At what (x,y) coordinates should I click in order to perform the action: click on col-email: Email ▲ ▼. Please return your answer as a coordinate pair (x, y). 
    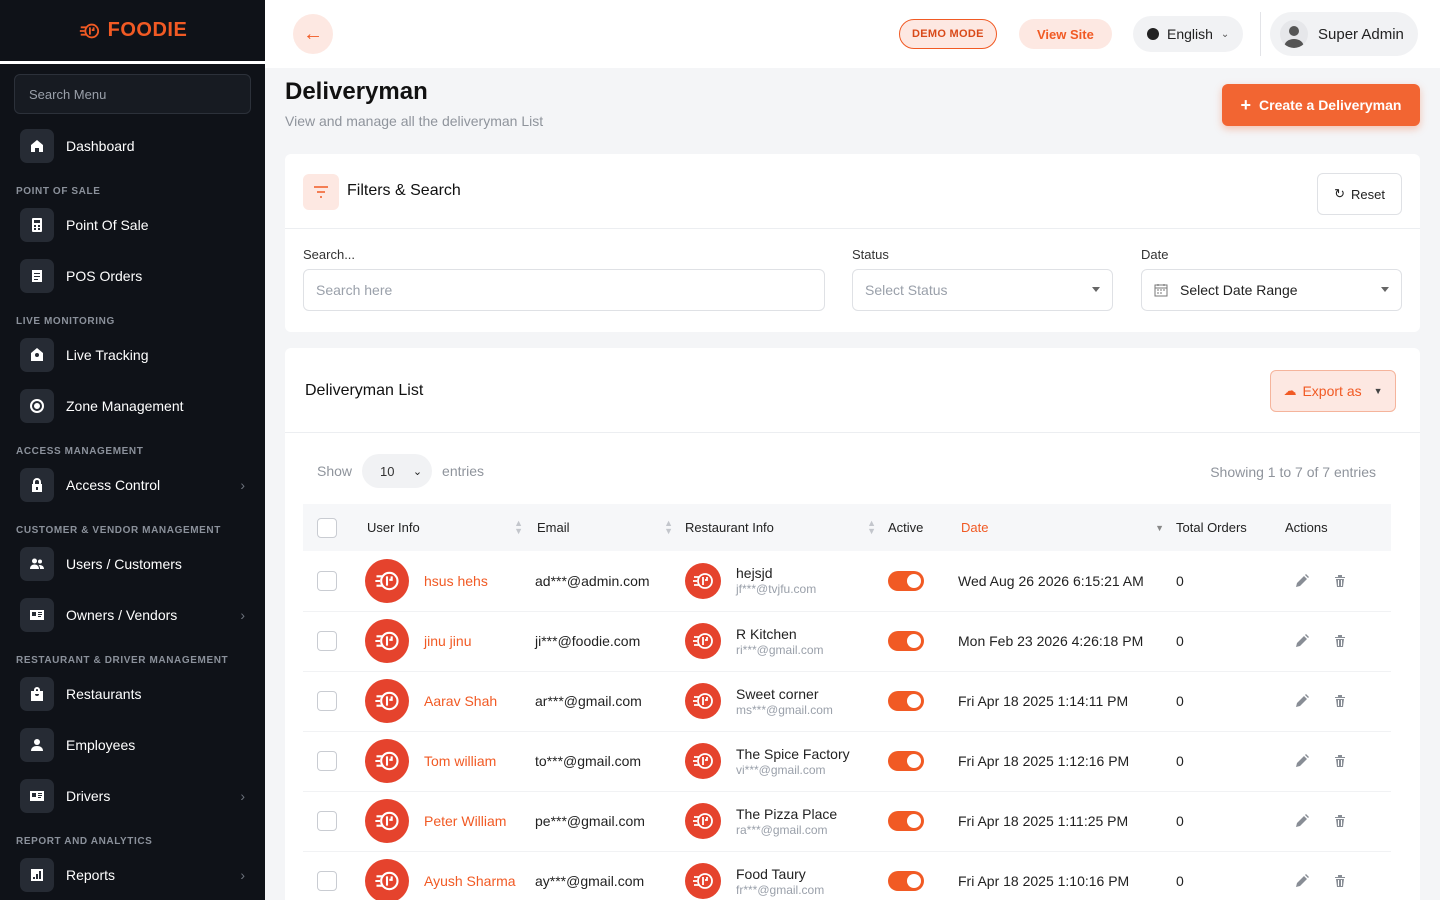
    Looking at the image, I should click on (610, 527).